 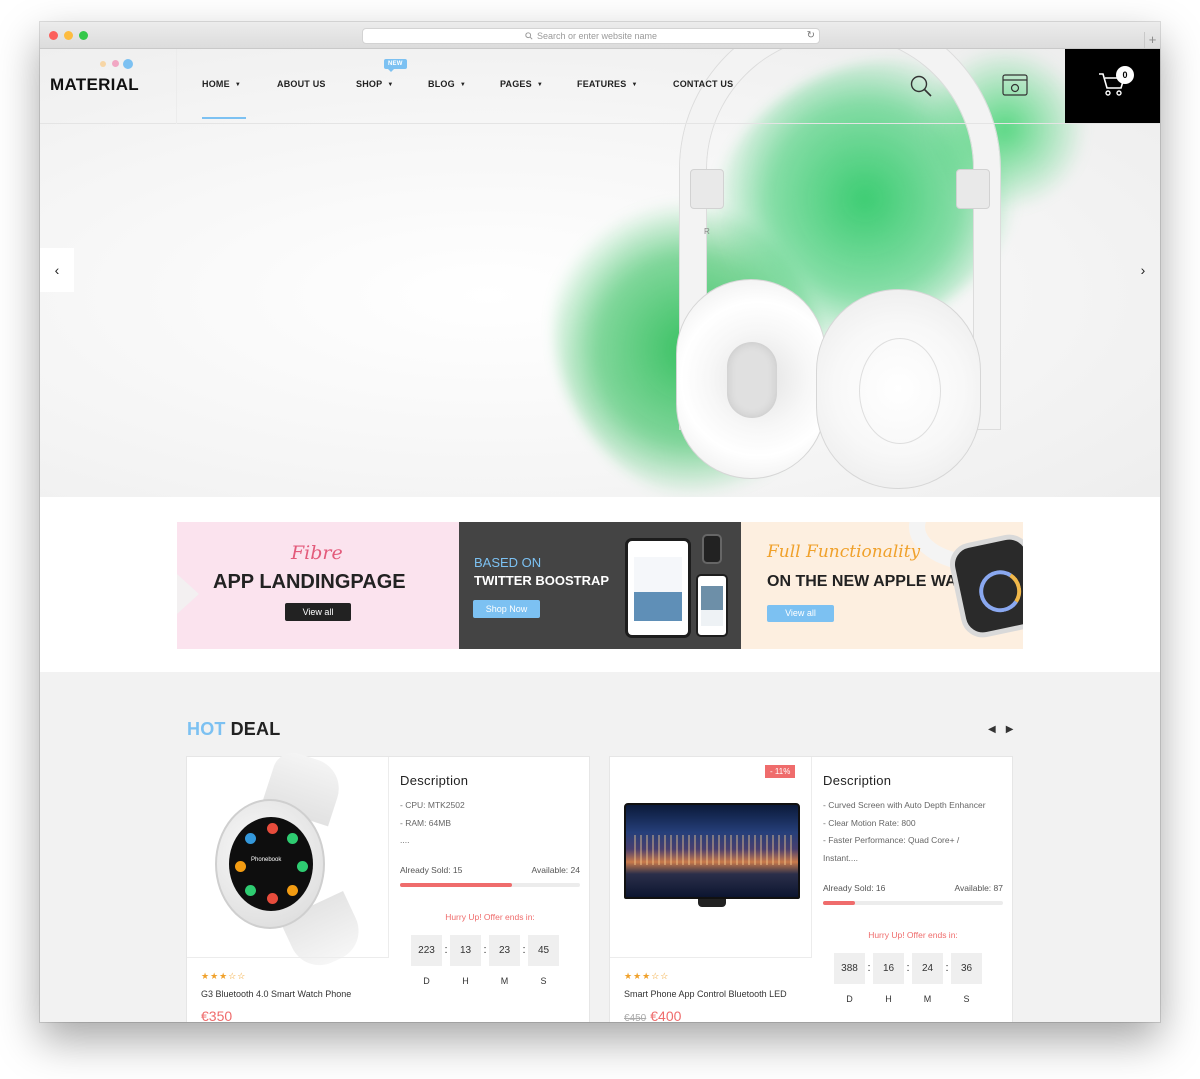 I want to click on chevron-left-icon: ‹, so click(x=57, y=270).